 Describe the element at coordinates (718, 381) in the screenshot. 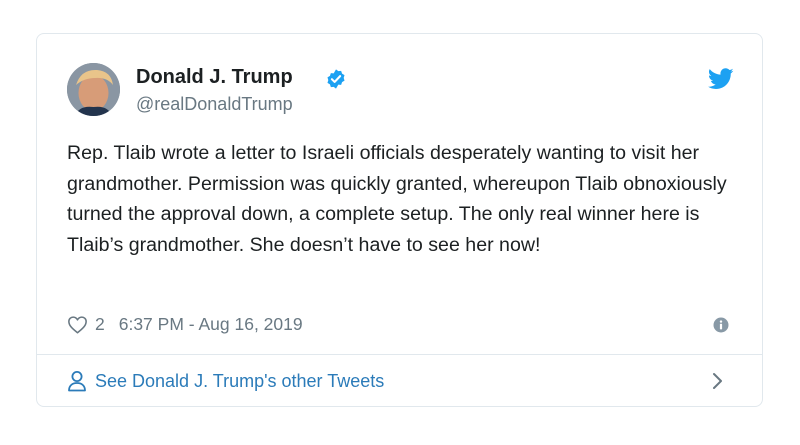

I see `chevron-right-icon` at that location.